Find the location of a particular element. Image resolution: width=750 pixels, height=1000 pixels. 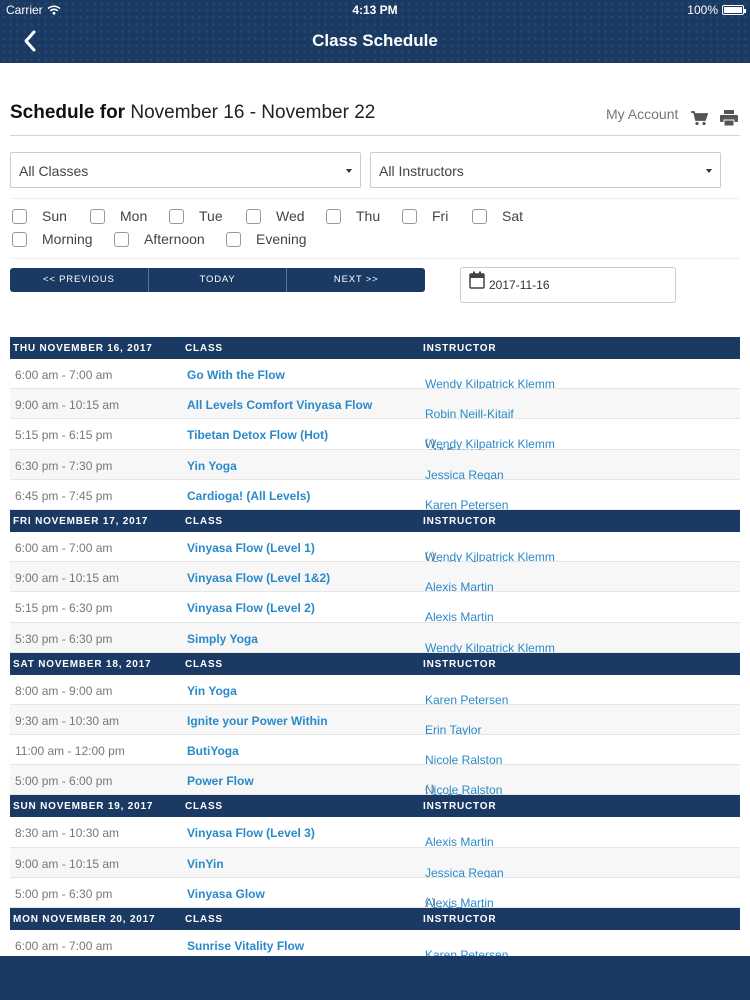

checkbox-label: Wed is located at coordinates (290, 216).